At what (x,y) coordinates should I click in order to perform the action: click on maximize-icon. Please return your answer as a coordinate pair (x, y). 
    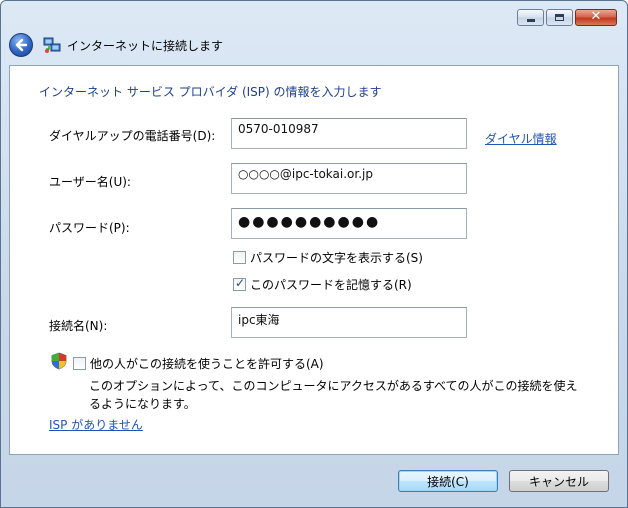
    Looking at the image, I should click on (559, 17).